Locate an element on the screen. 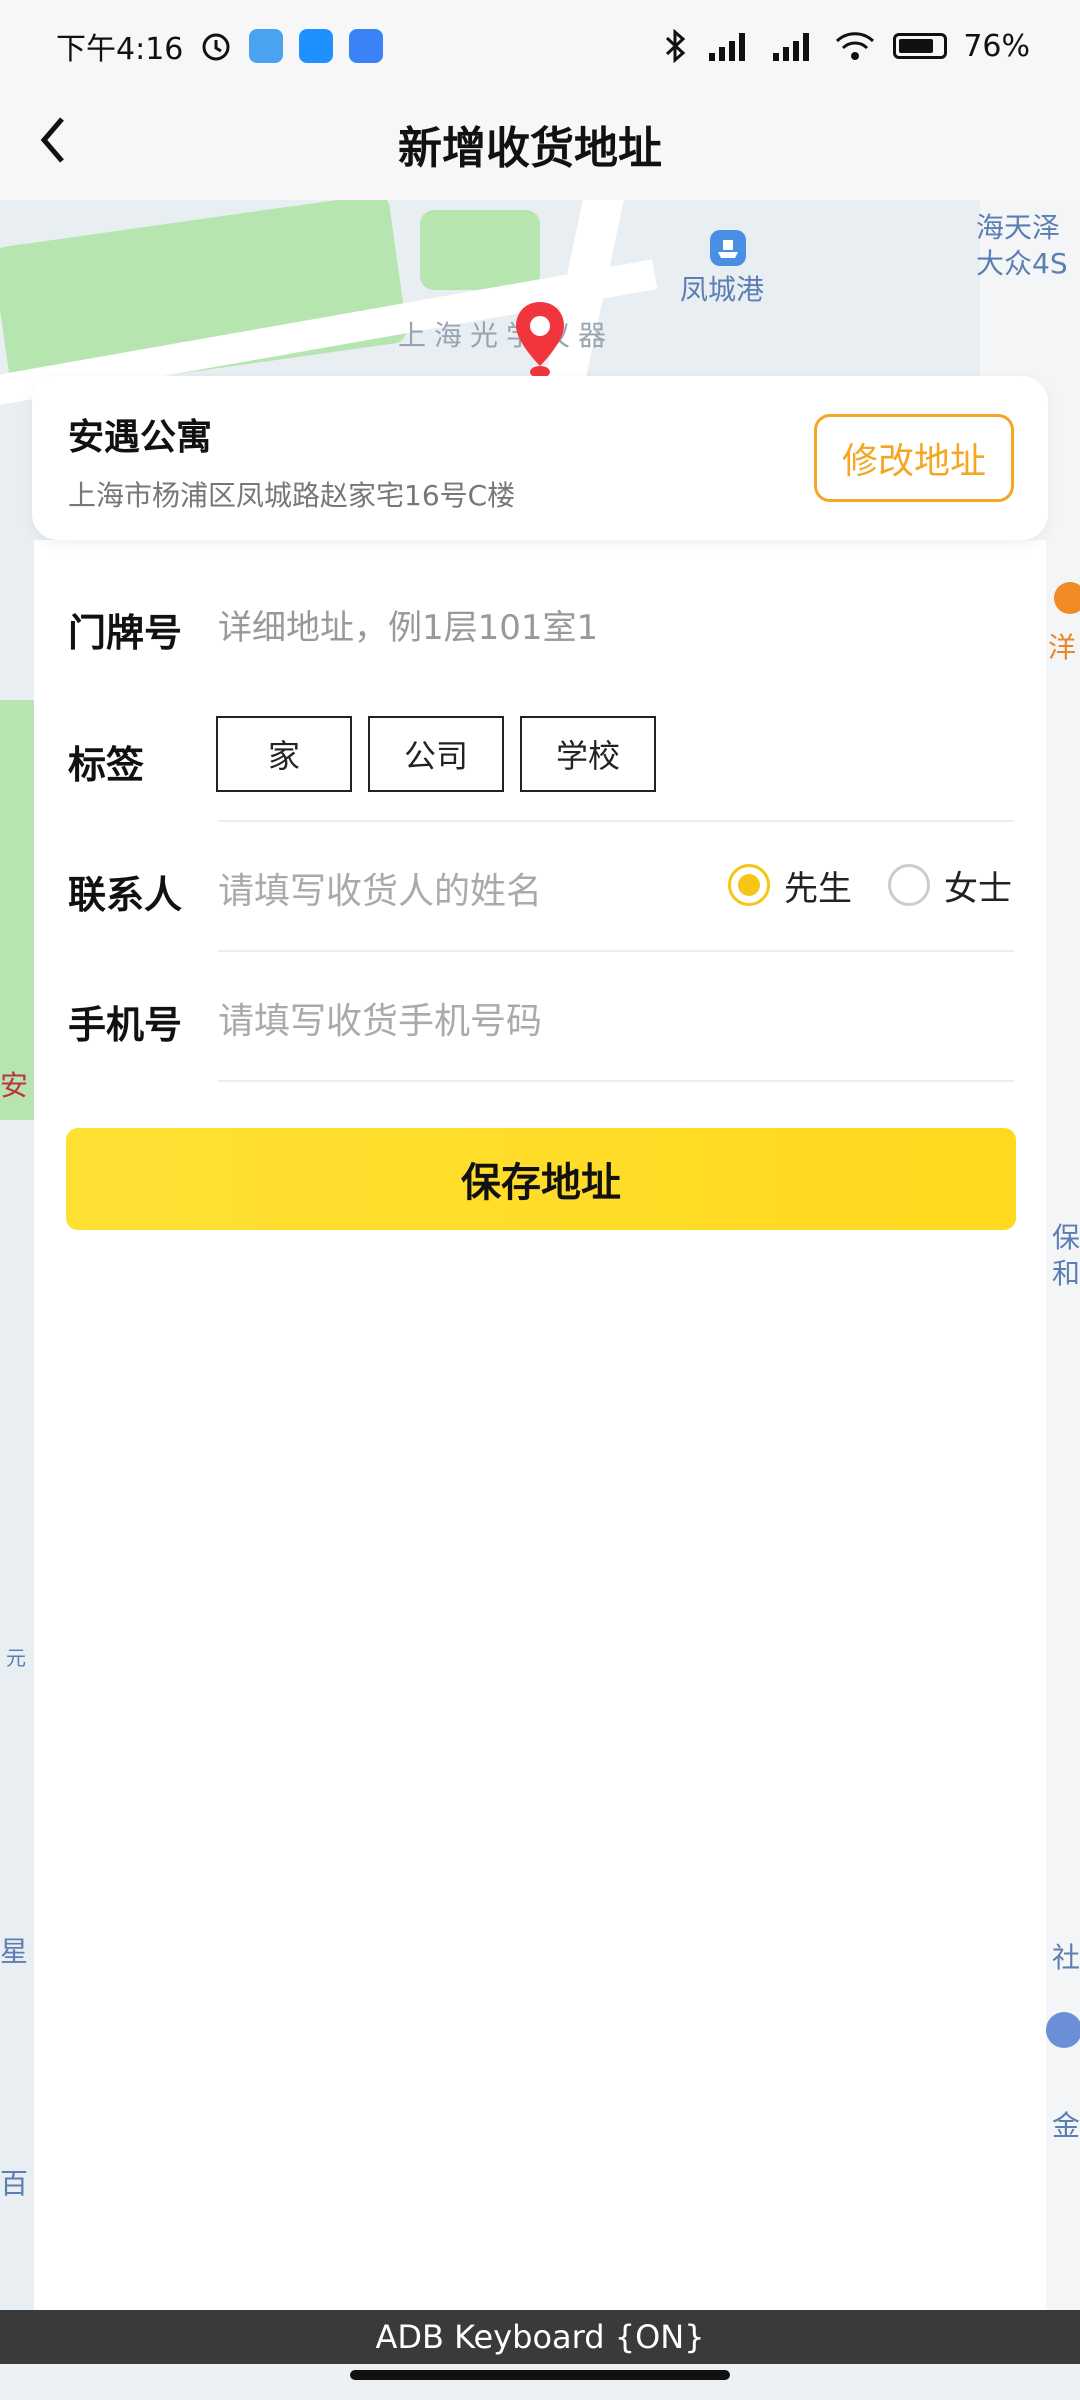 The height and width of the screenshot is (2400, 1080). battery-level: 76% is located at coordinates (996, 46).